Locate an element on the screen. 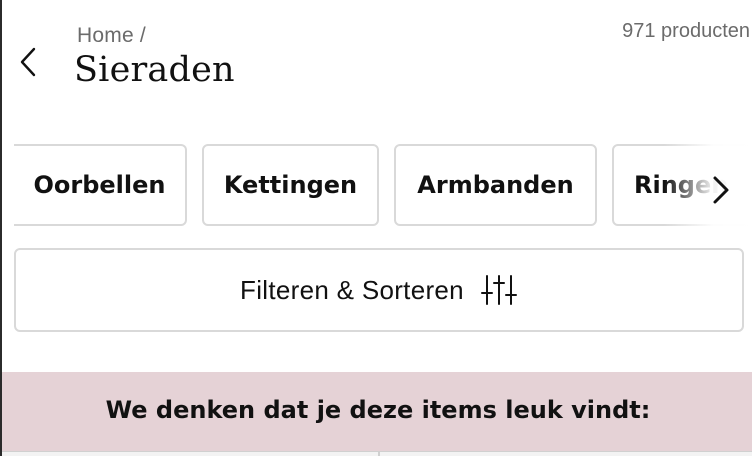 The width and height of the screenshot is (752, 456). chevron-right-icon is located at coordinates (721, 190).